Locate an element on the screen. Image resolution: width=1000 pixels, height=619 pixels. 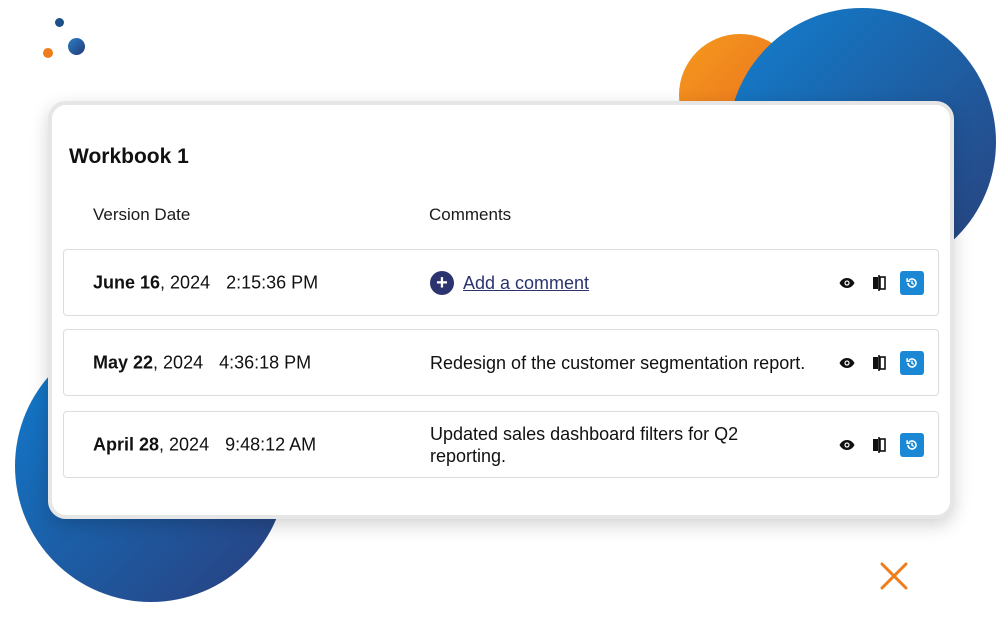
version-day: May 22 is located at coordinates (123, 362).